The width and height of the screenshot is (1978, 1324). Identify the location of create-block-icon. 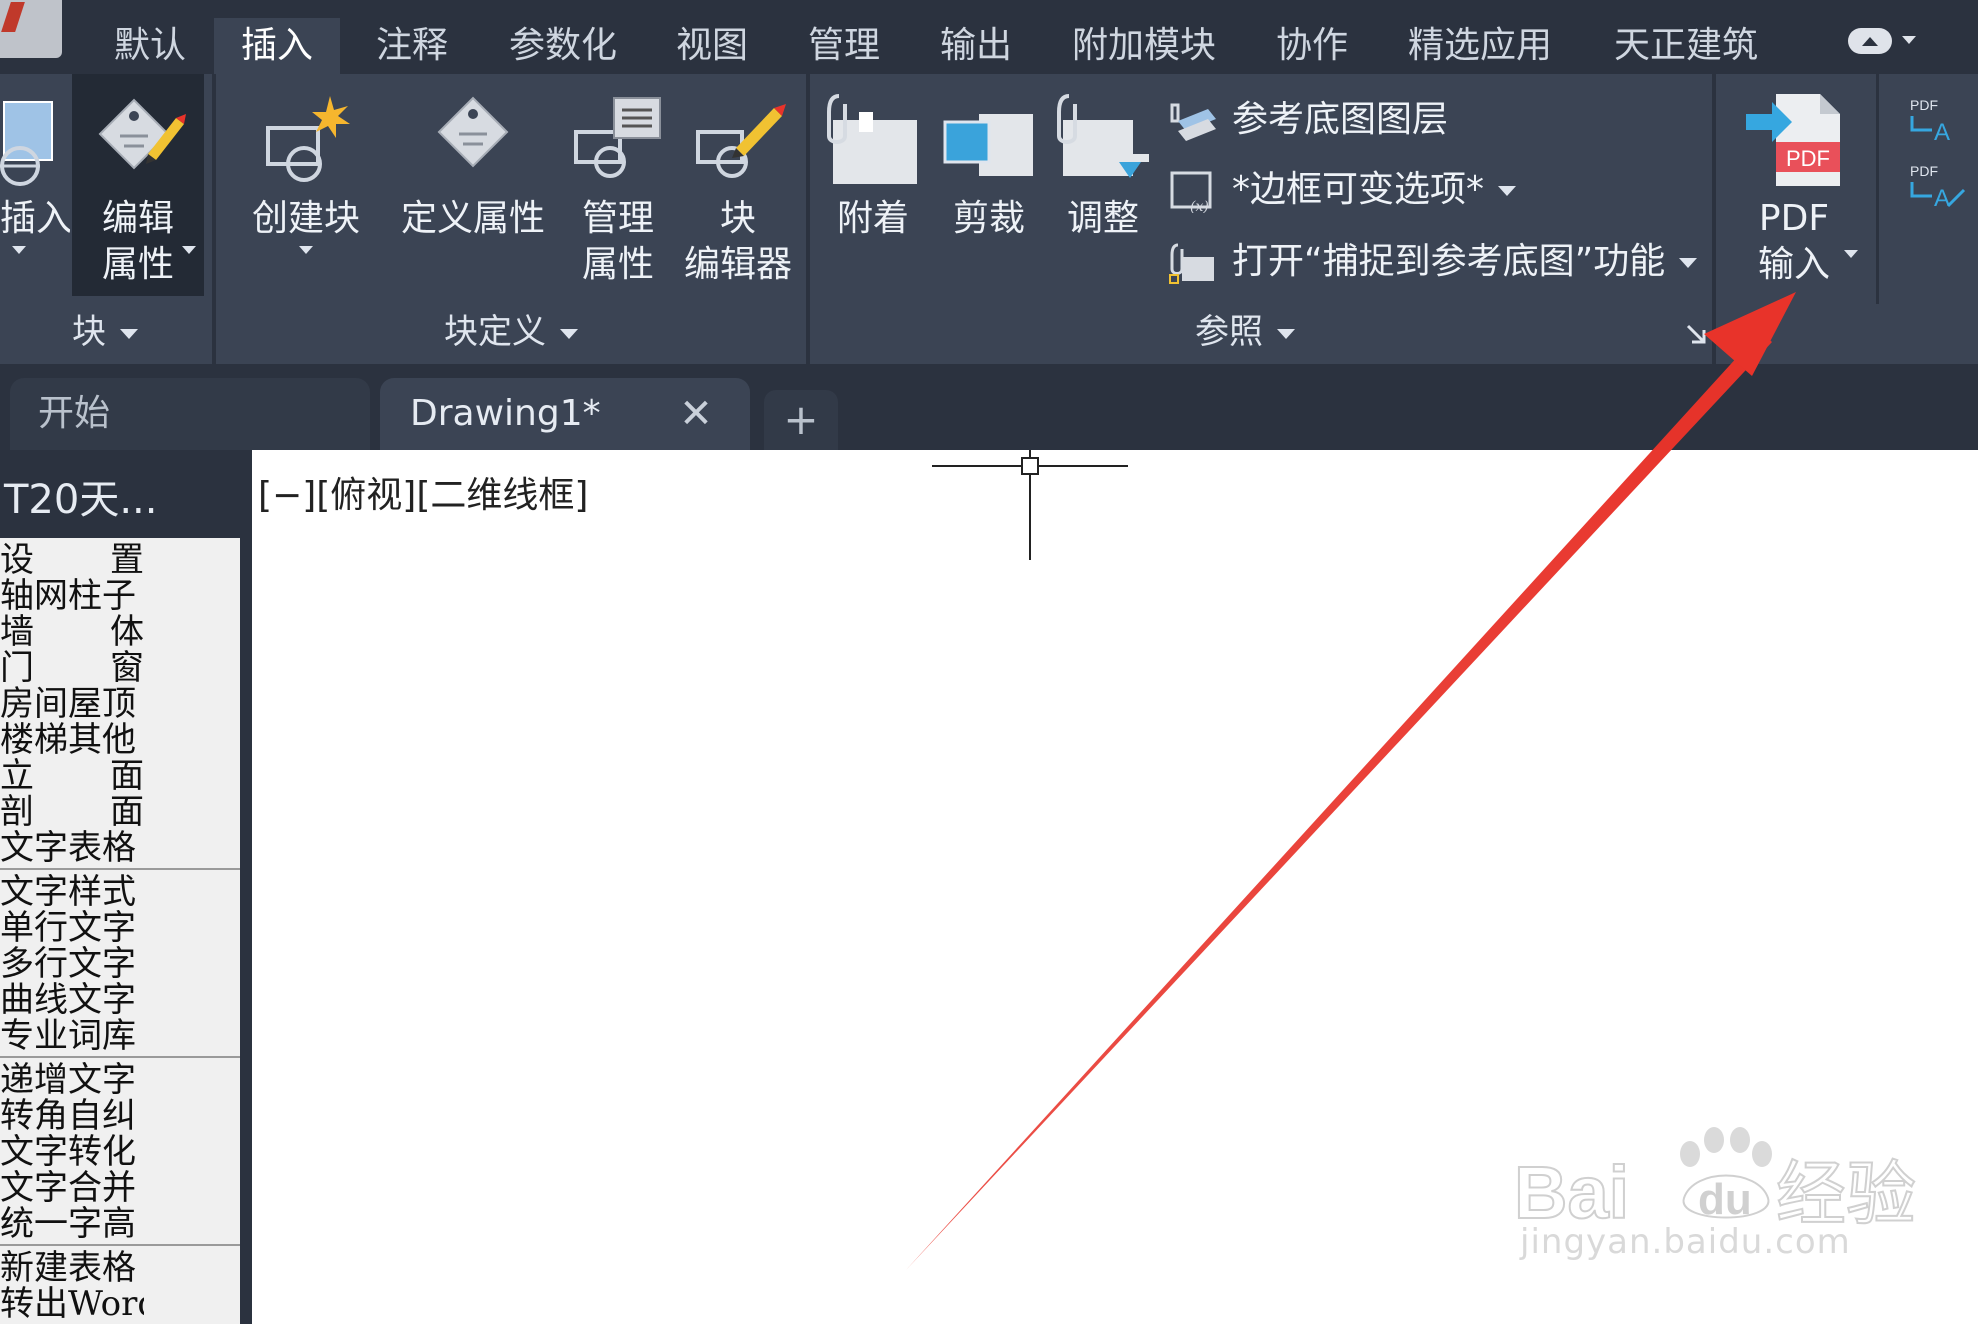
(308, 139).